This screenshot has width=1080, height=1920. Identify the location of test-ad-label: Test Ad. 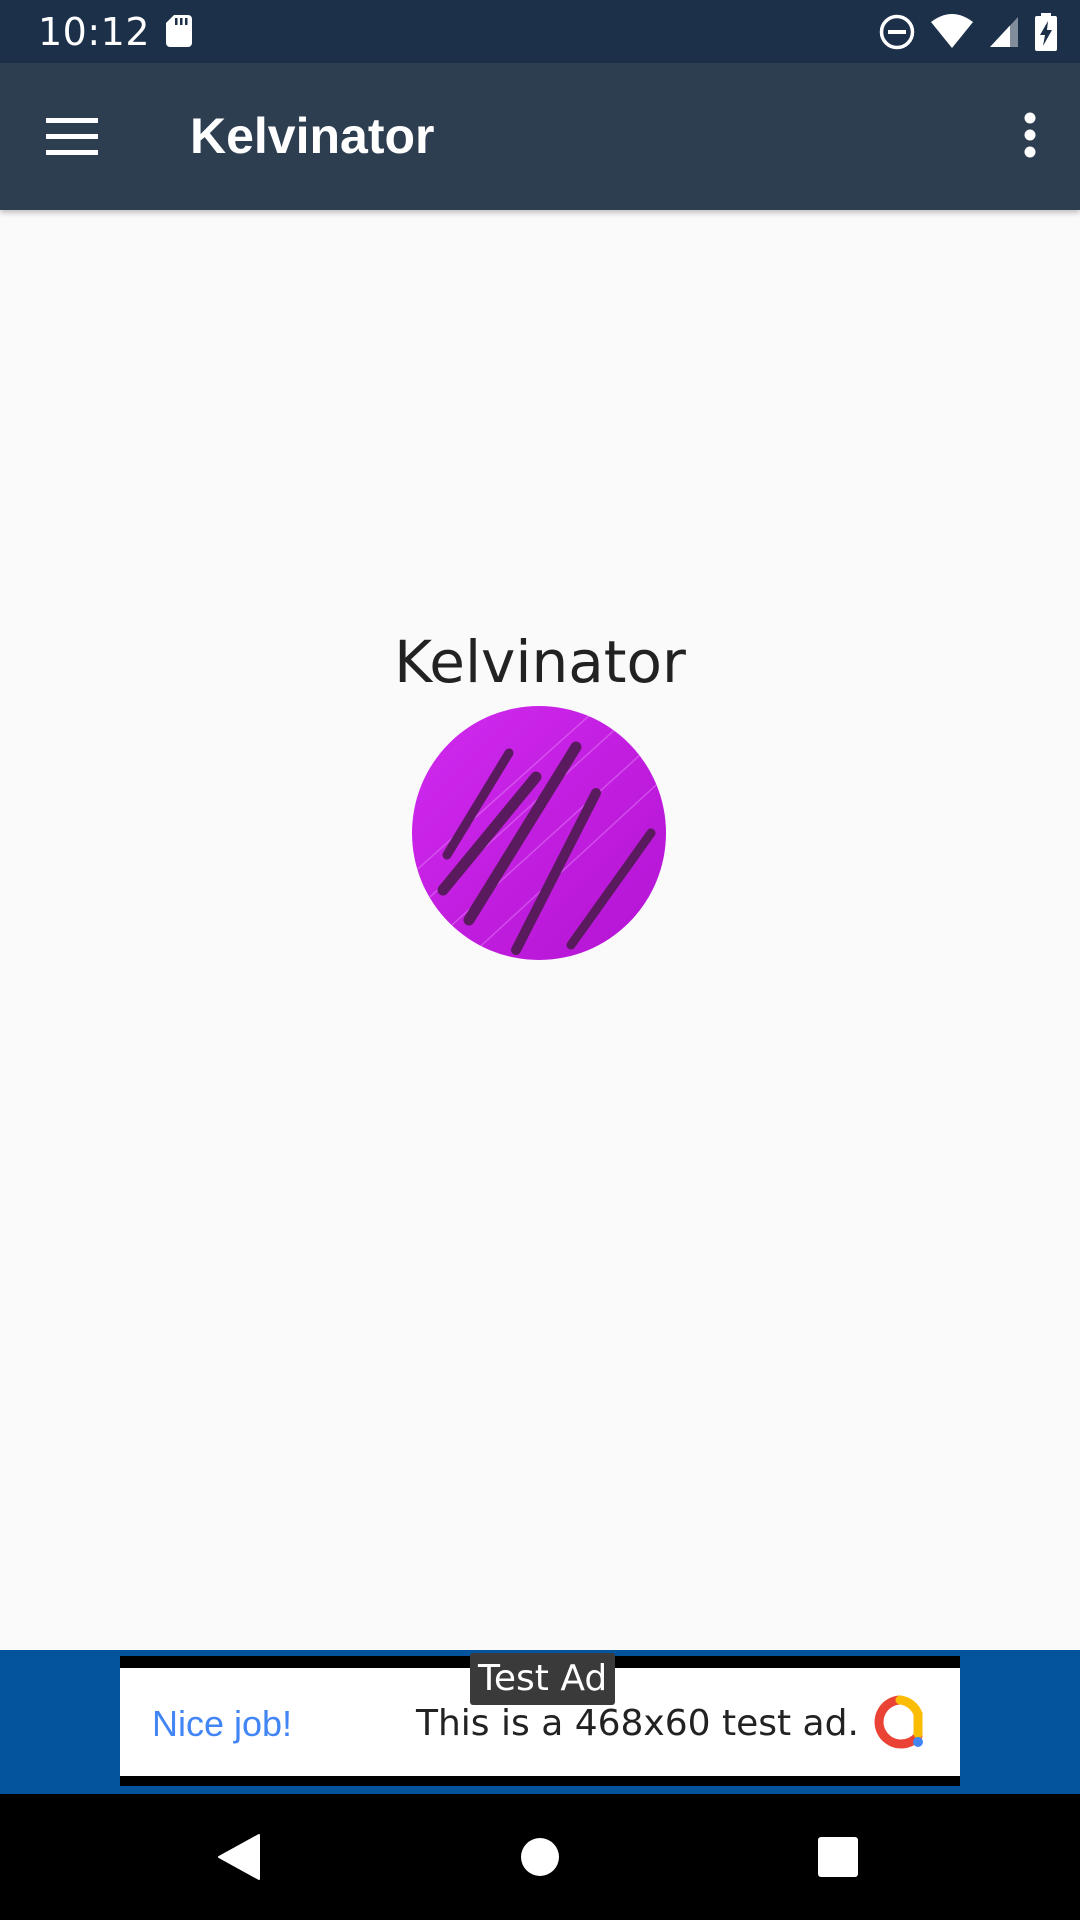
(543, 1679).